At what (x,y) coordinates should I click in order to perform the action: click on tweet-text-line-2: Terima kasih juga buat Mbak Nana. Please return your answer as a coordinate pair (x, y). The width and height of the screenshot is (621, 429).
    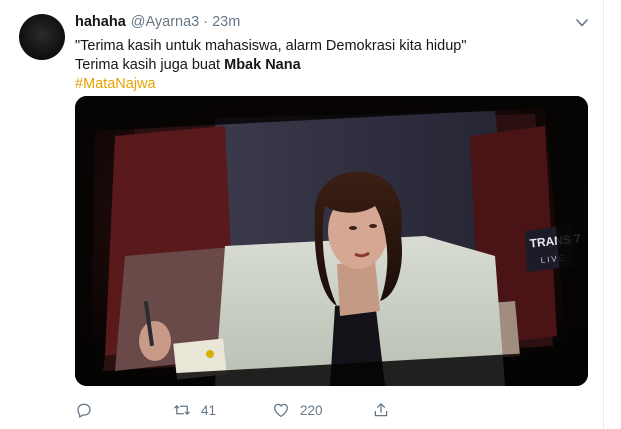
    Looking at the image, I should click on (325, 65).